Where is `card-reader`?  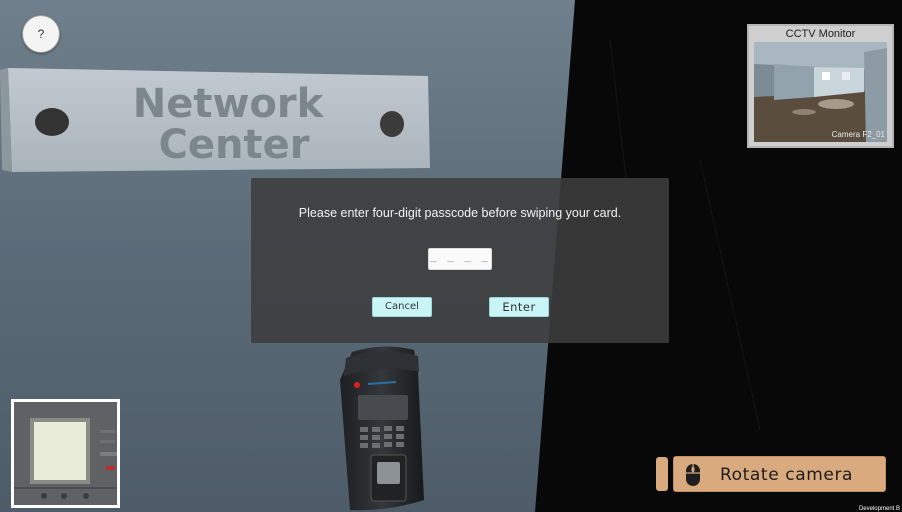 card-reader is located at coordinates (382, 428).